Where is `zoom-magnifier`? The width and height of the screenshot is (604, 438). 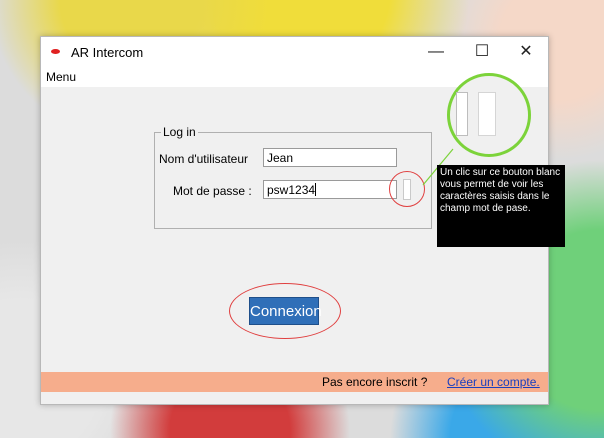
zoom-magnifier is located at coordinates (489, 115).